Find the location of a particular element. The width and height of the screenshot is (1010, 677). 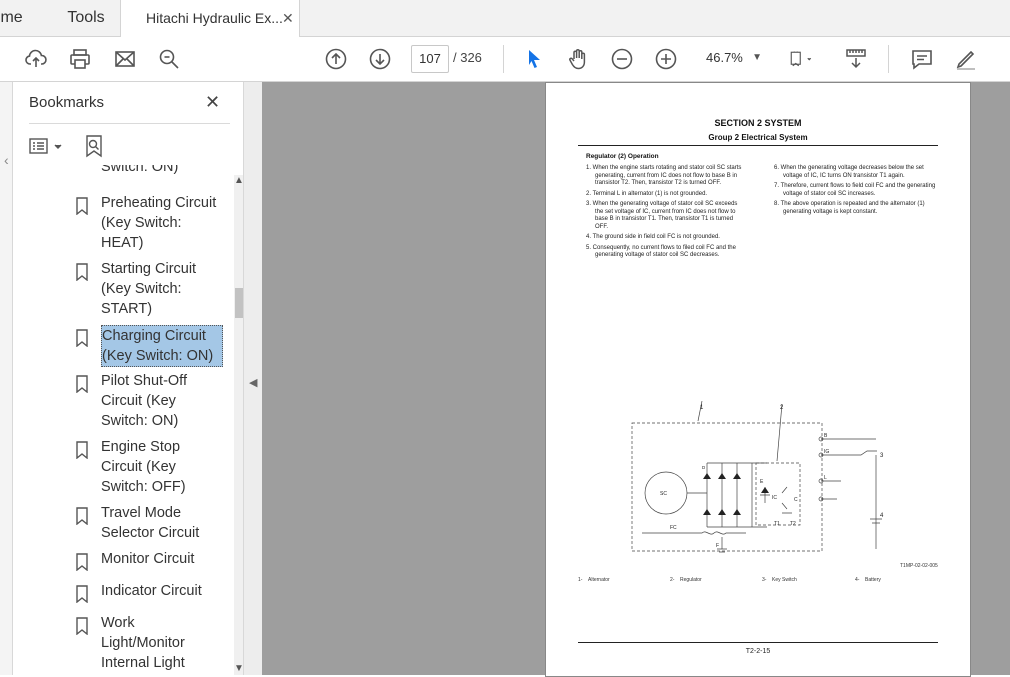

comment-icon is located at coordinates (922, 59).